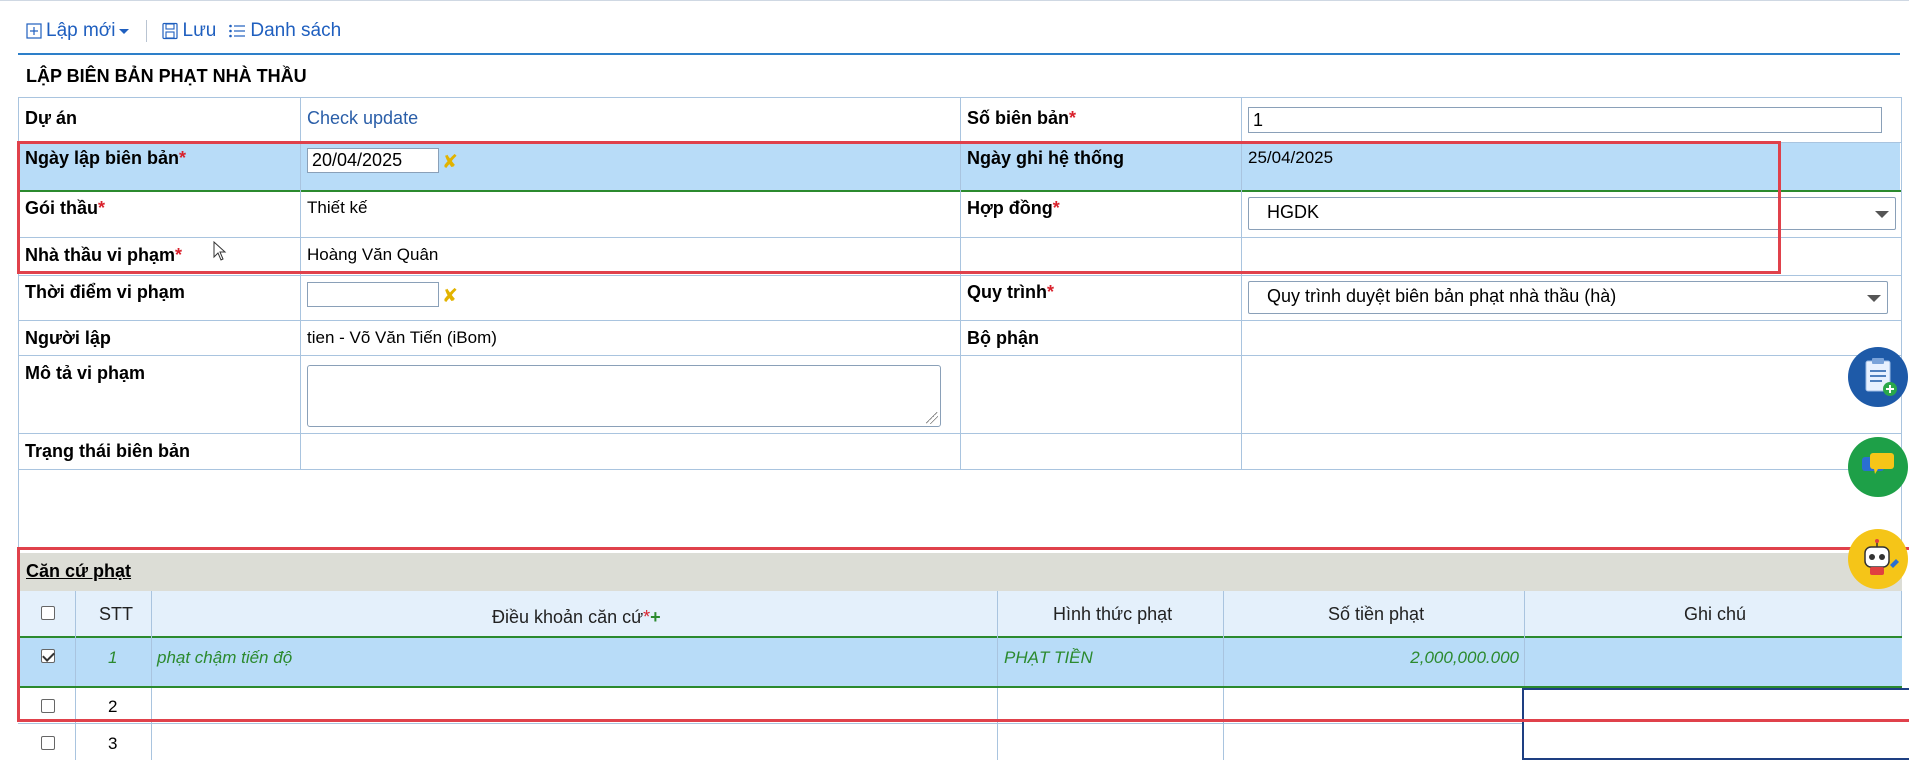 This screenshot has height=760, width=1919. I want to click on new-button: Lập mới, so click(80, 31).